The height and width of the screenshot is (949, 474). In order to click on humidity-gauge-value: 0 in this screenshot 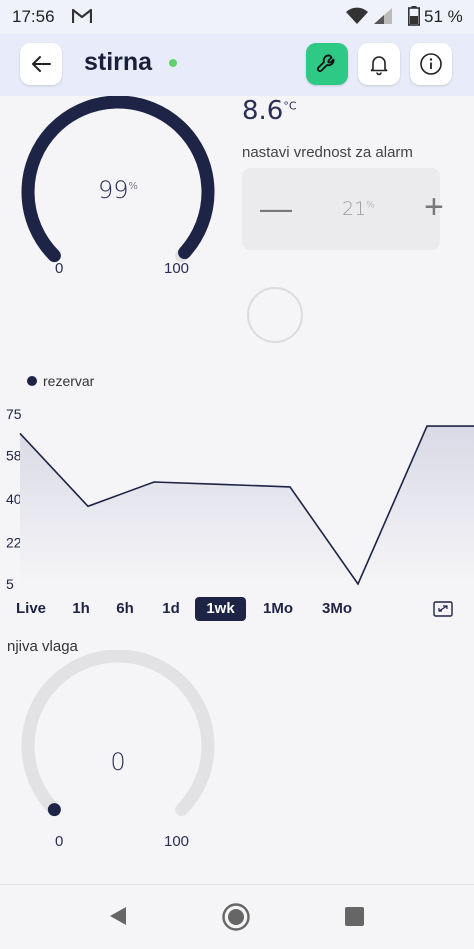, I will do `click(118, 762)`.